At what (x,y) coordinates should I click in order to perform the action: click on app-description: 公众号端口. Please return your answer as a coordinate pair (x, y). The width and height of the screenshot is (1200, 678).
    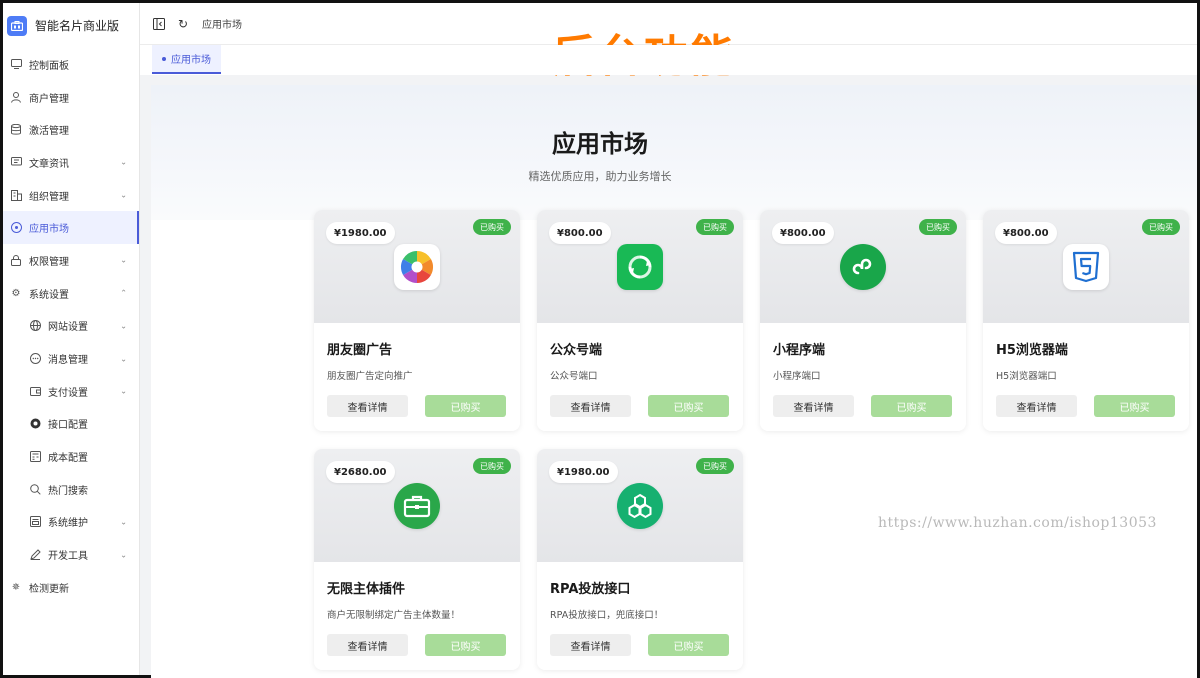
    Looking at the image, I should click on (574, 376).